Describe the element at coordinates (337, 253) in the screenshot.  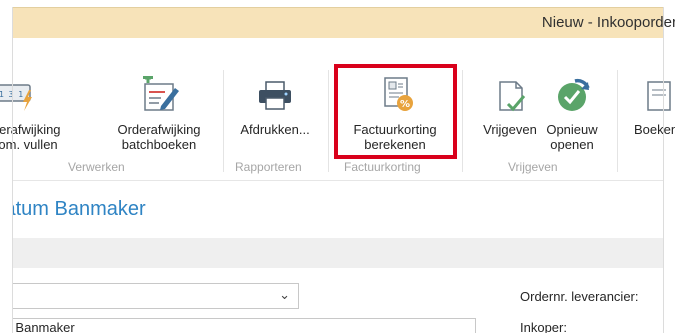
I see `section-header` at that location.